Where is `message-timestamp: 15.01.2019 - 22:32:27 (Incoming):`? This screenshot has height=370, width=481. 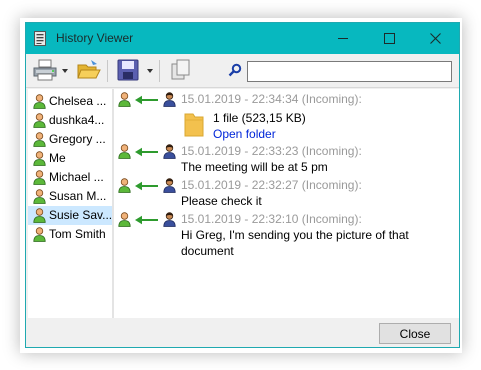 message-timestamp: 15.01.2019 - 22:32:27 (Incoming): is located at coordinates (271, 185).